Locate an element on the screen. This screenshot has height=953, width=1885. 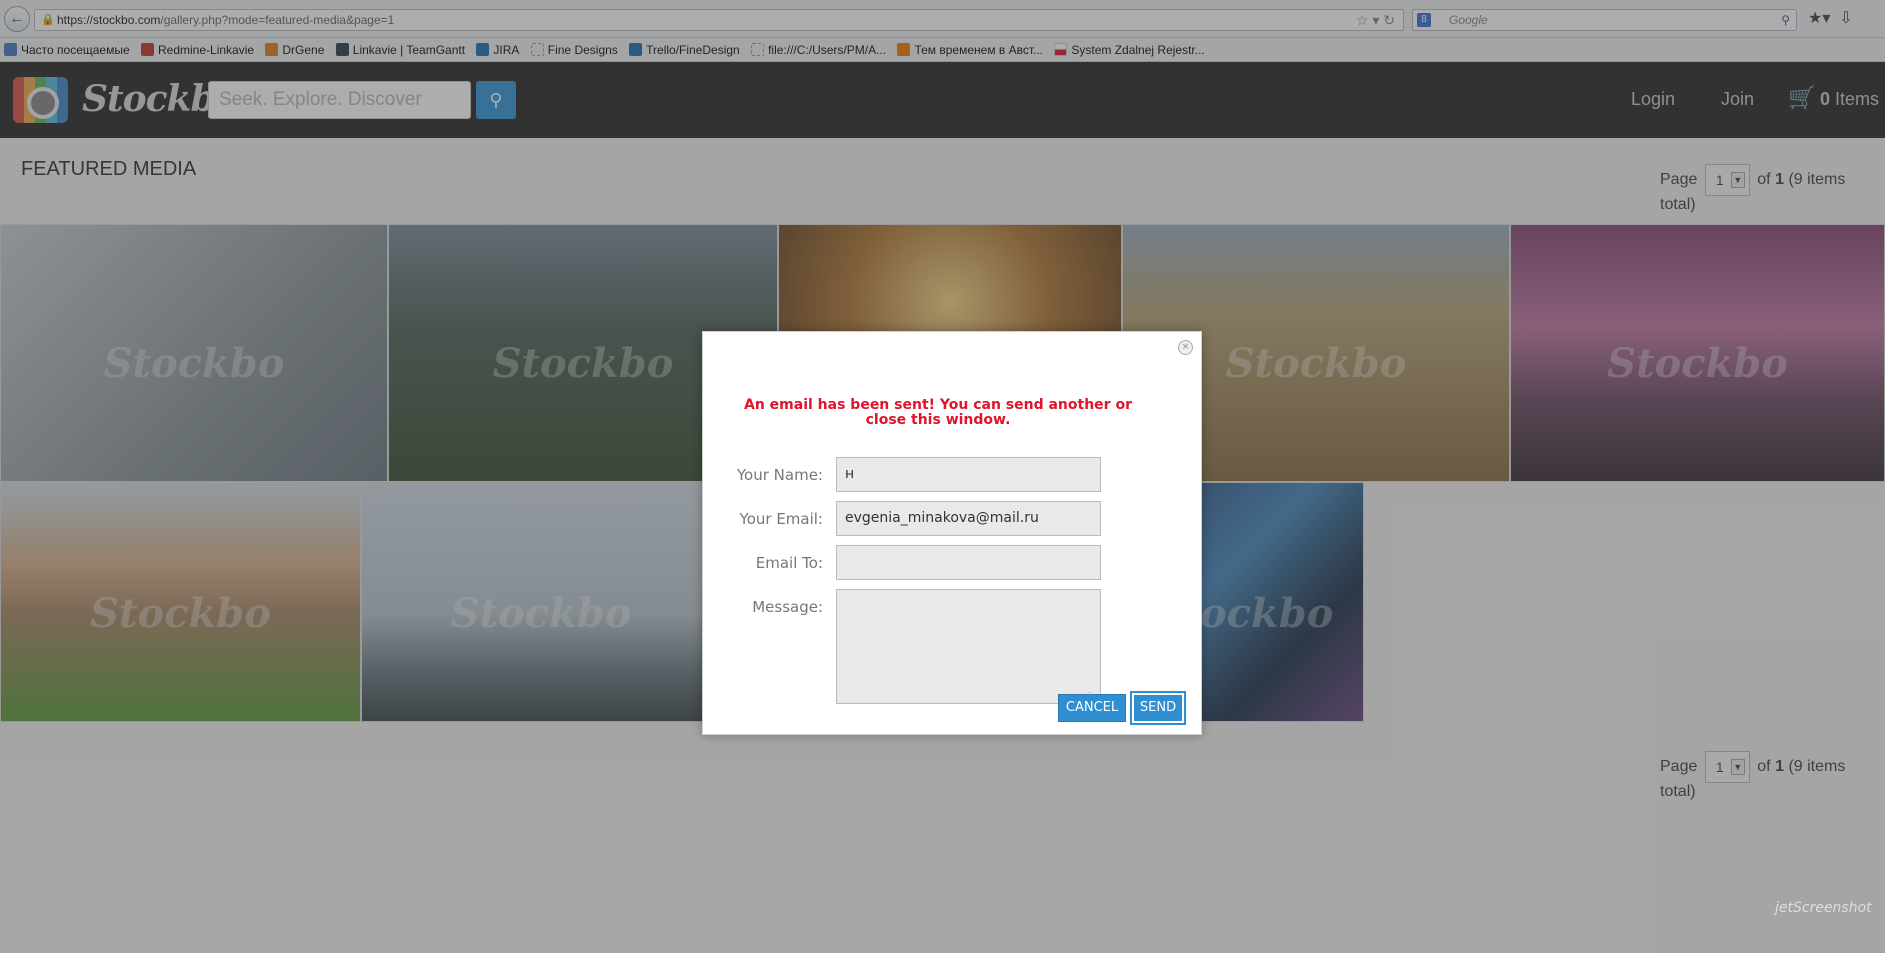
email-to-field is located at coordinates (968, 562).